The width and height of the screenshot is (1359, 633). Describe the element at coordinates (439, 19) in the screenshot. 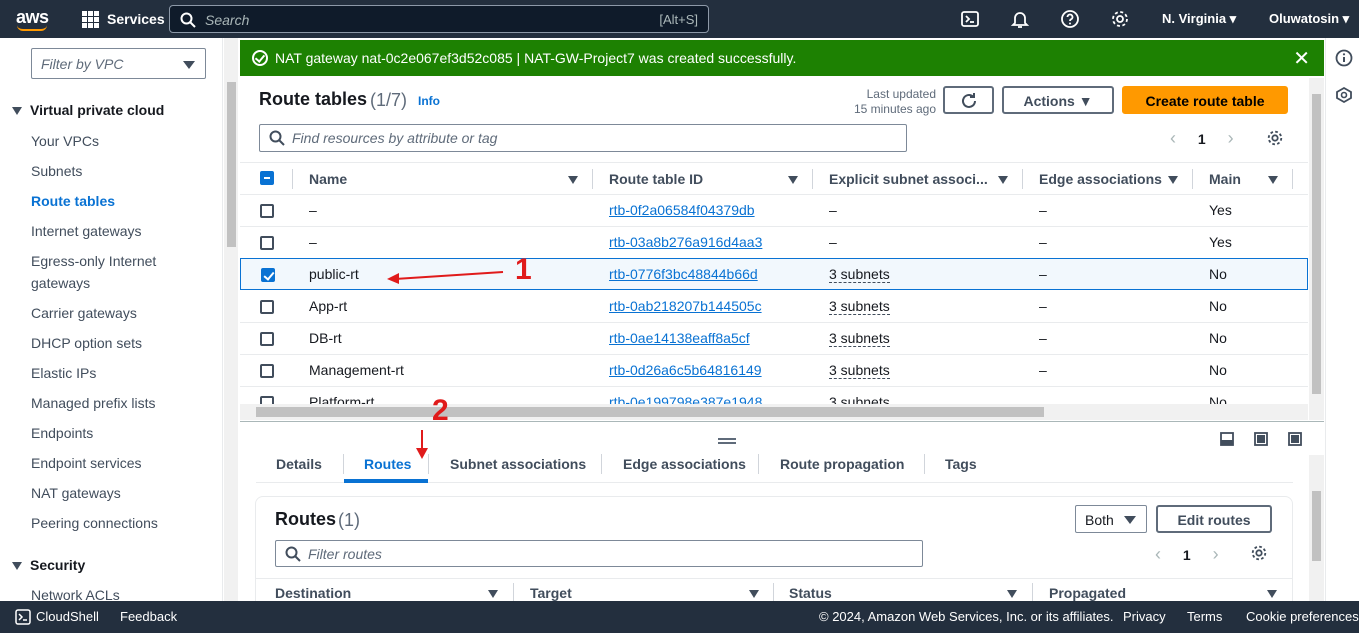

I see `search-input: Search [Alt+S]` at that location.